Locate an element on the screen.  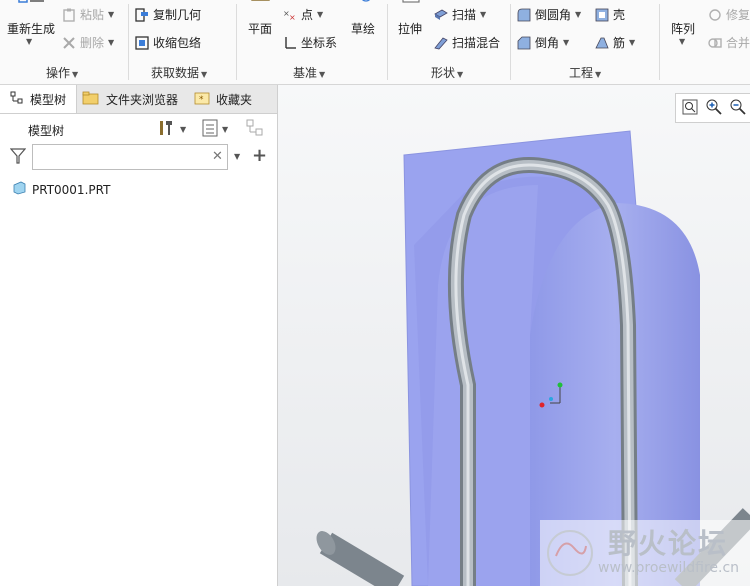
zoom-in-icon is located at coordinates (714, 108).